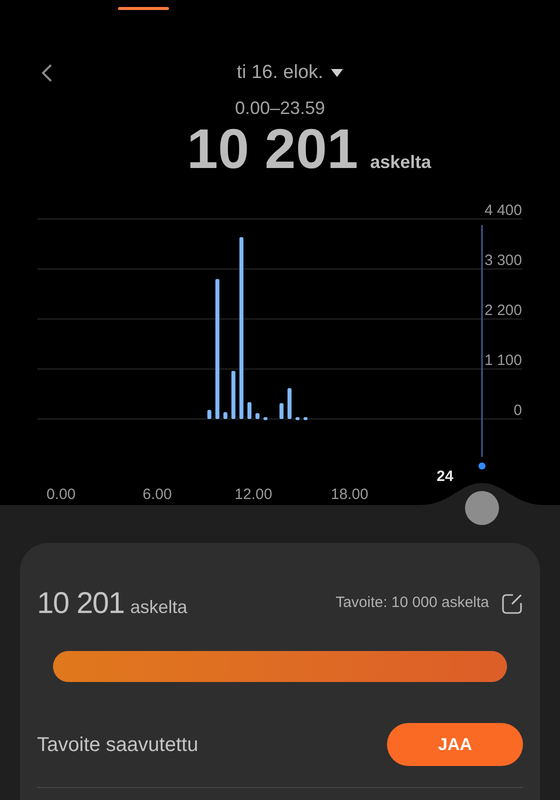  What do you see at coordinates (143, 8) in the screenshot?
I see `tab-indicator` at bounding box center [143, 8].